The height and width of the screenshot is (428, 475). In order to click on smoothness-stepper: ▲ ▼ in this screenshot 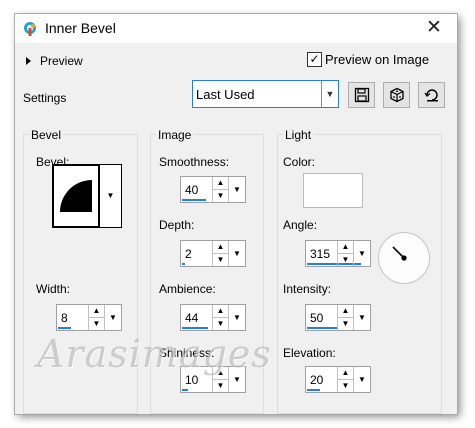, I will do `click(220, 189)`.